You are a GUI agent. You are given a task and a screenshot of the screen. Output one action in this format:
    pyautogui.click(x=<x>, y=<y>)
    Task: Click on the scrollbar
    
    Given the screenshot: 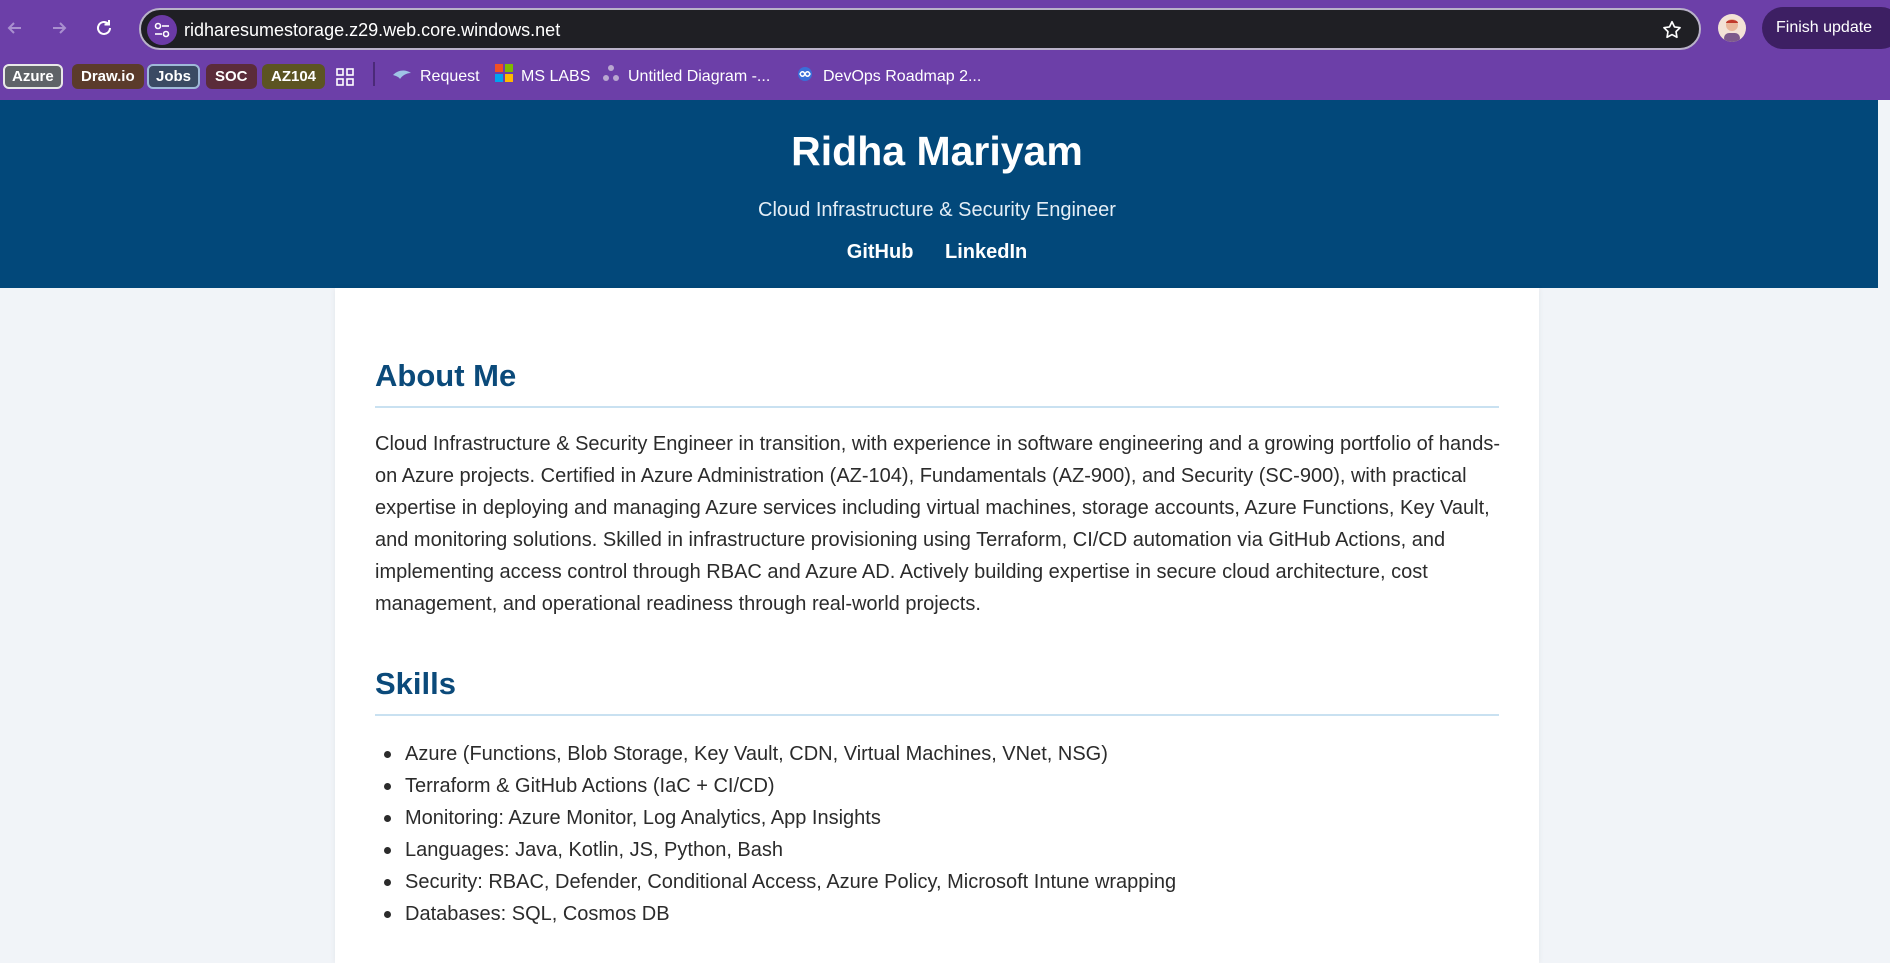 What is the action you would take?
    pyautogui.click(x=1884, y=531)
    